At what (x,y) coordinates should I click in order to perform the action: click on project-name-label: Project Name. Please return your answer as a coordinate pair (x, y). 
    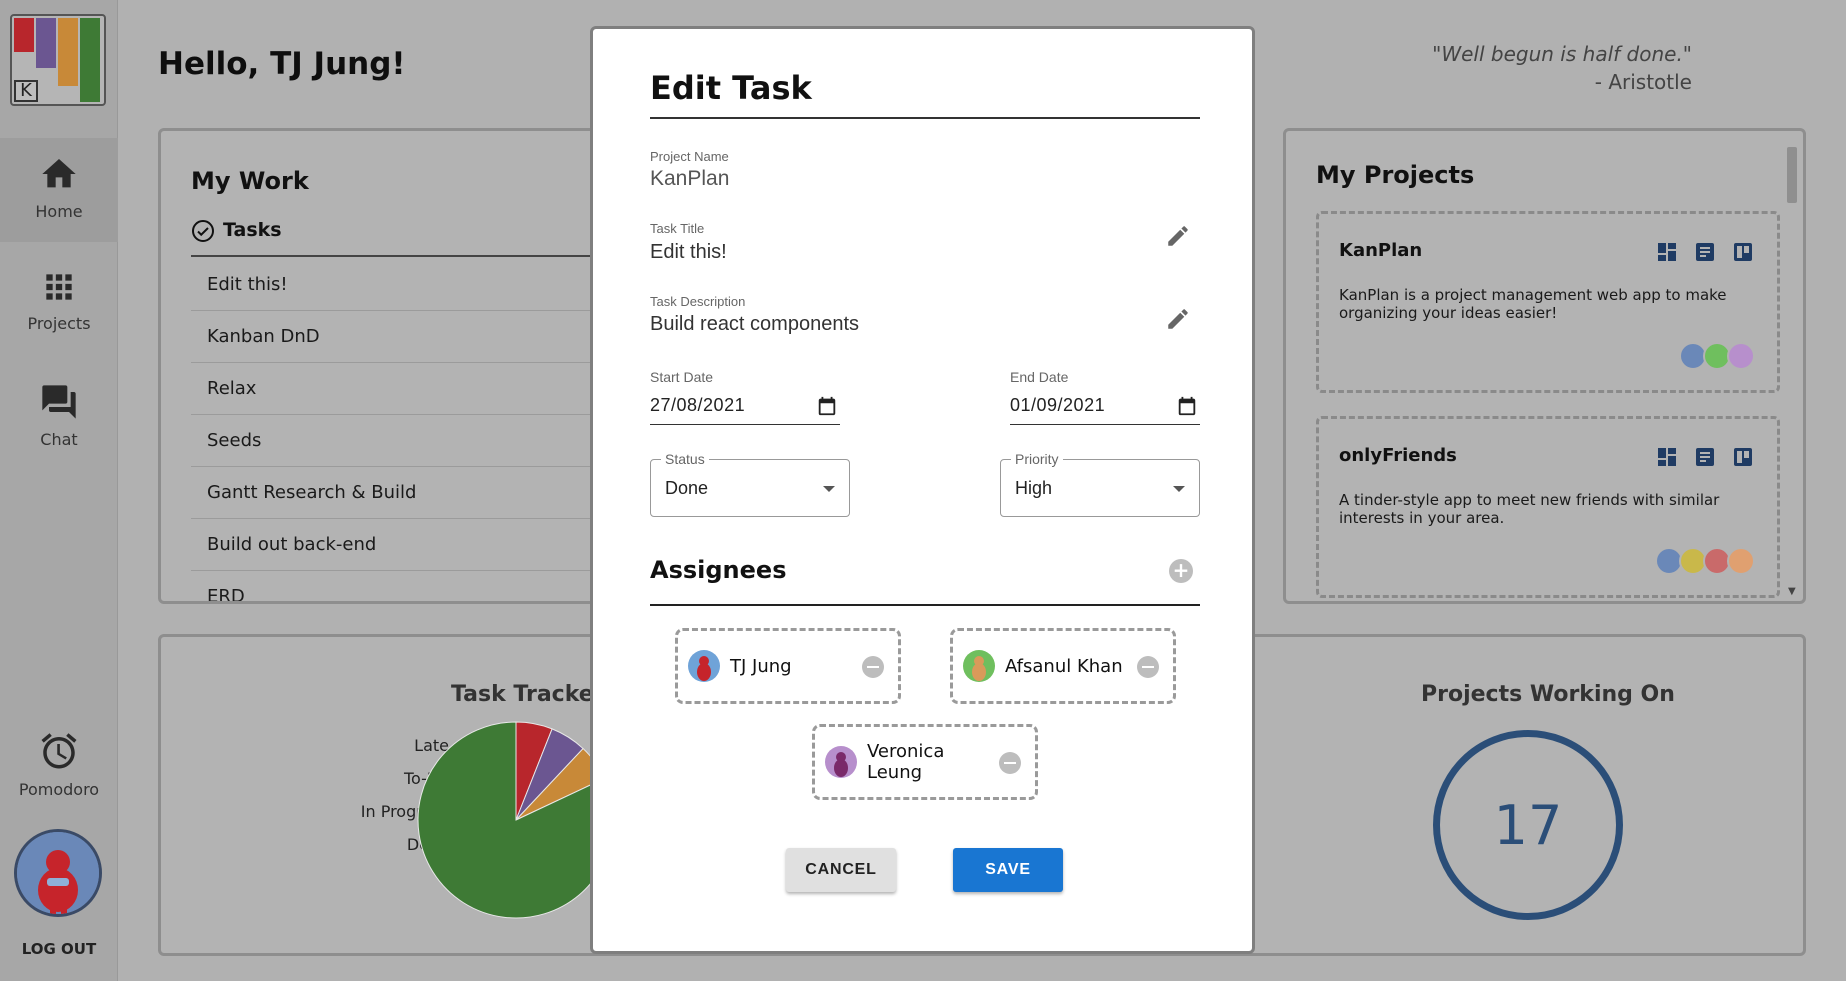
    Looking at the image, I should click on (689, 156).